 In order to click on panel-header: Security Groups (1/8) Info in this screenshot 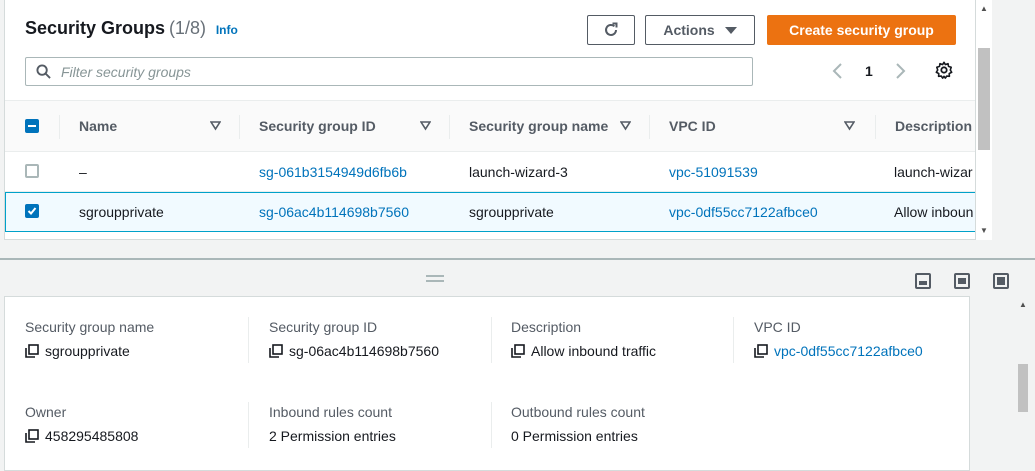, I will do `click(131, 28)`.